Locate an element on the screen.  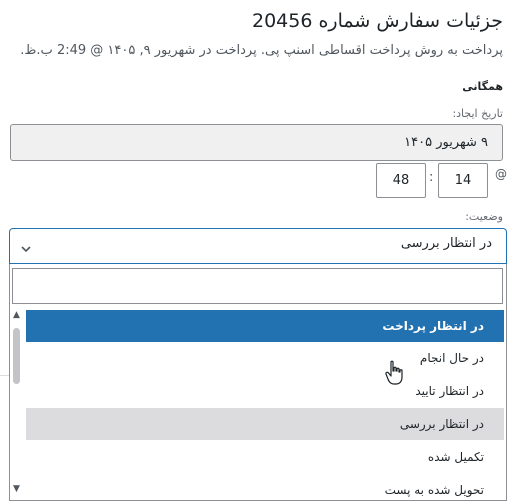
page-title: جزئیات سفارش شماره 20456 is located at coordinates (377, 21).